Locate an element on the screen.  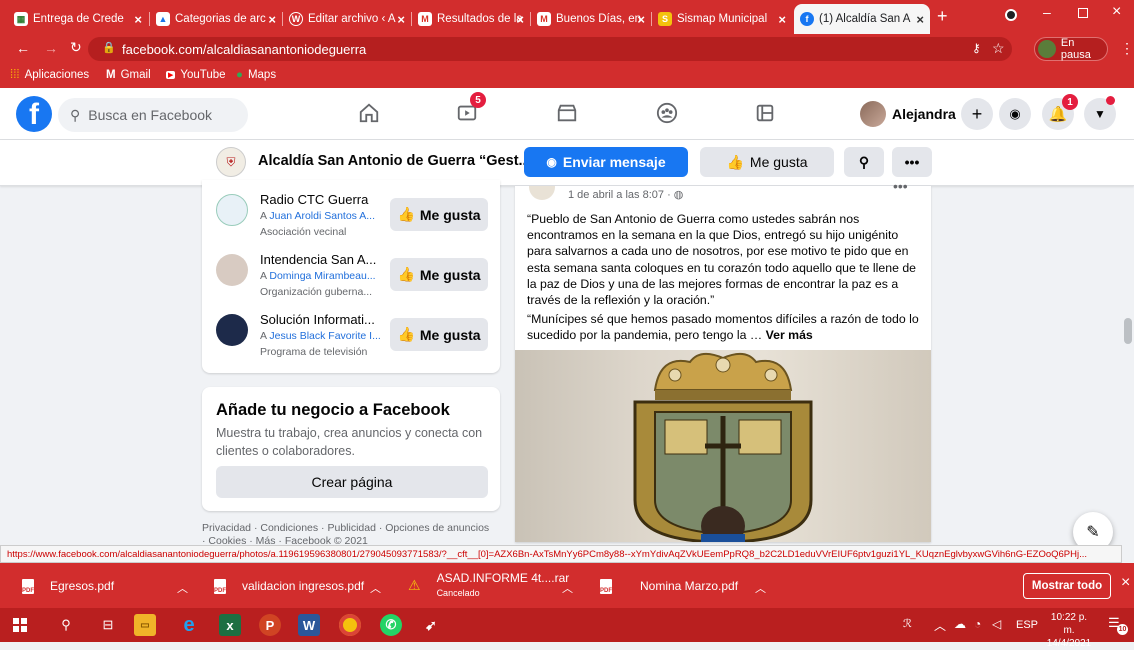
messenger-icon: ◉ is located at coordinates (1015, 114).